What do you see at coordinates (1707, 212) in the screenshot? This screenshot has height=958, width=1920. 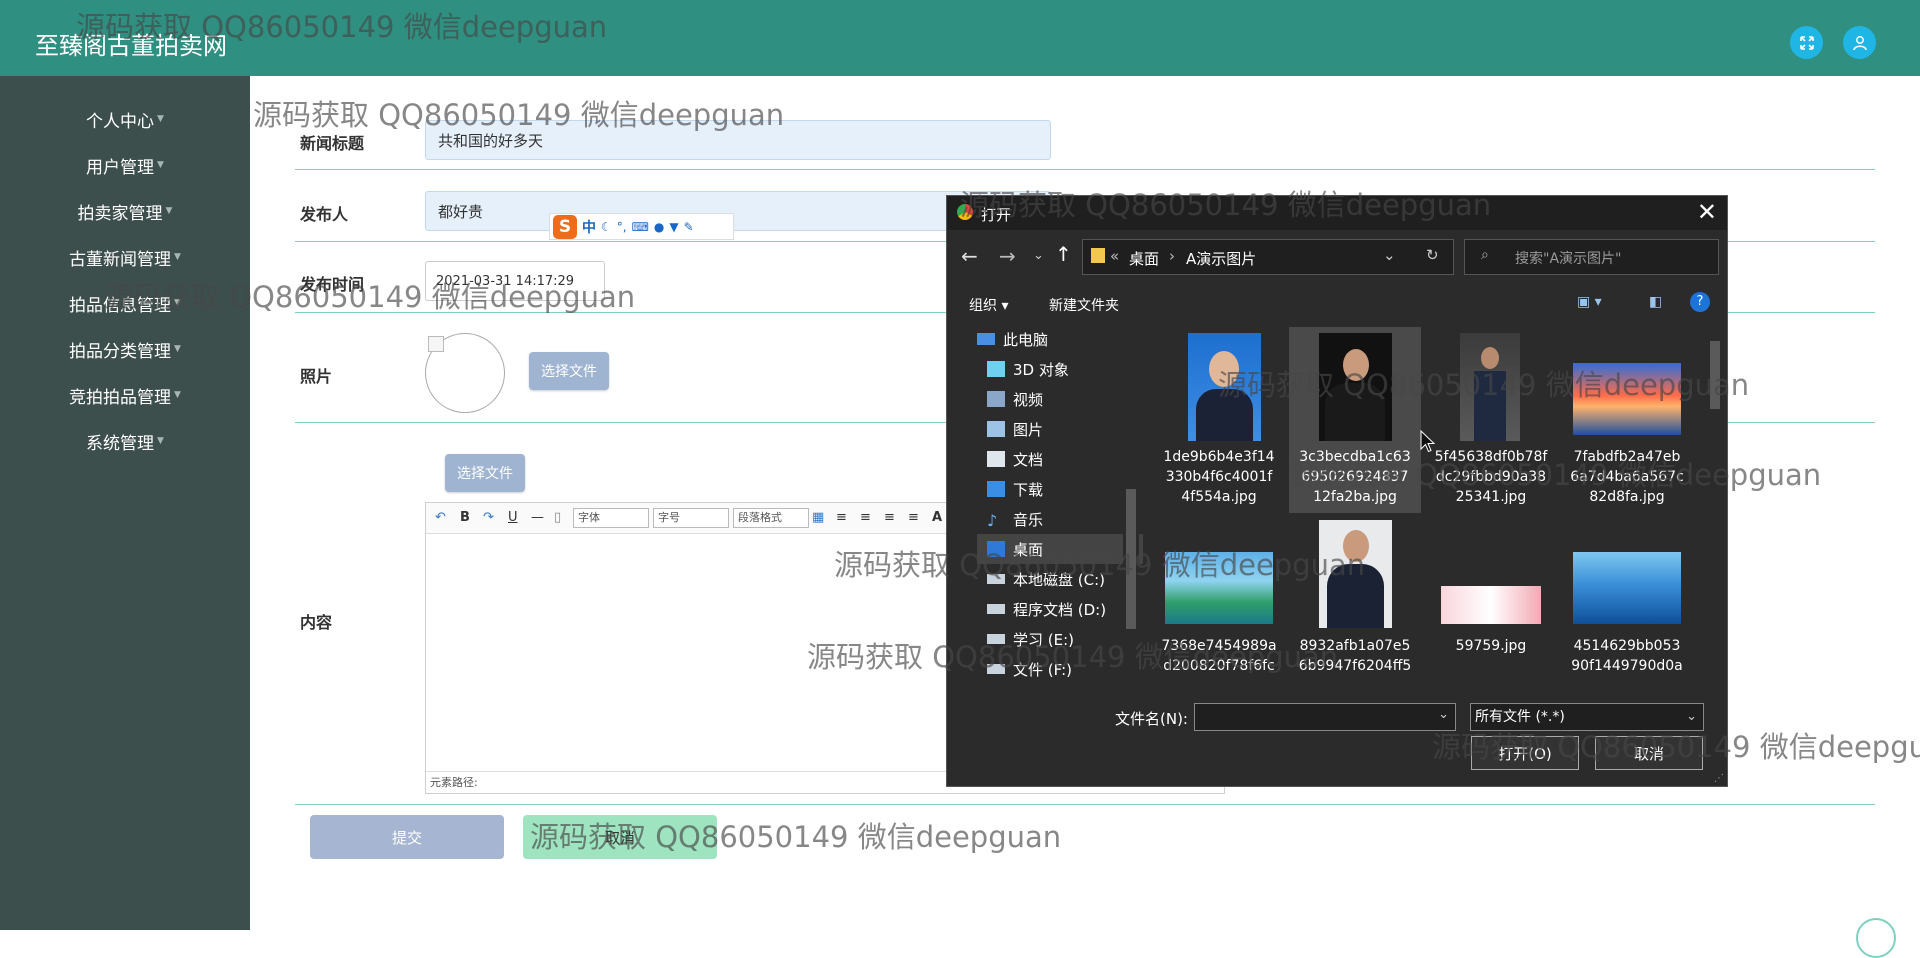 I see `close-icon: ✕` at bounding box center [1707, 212].